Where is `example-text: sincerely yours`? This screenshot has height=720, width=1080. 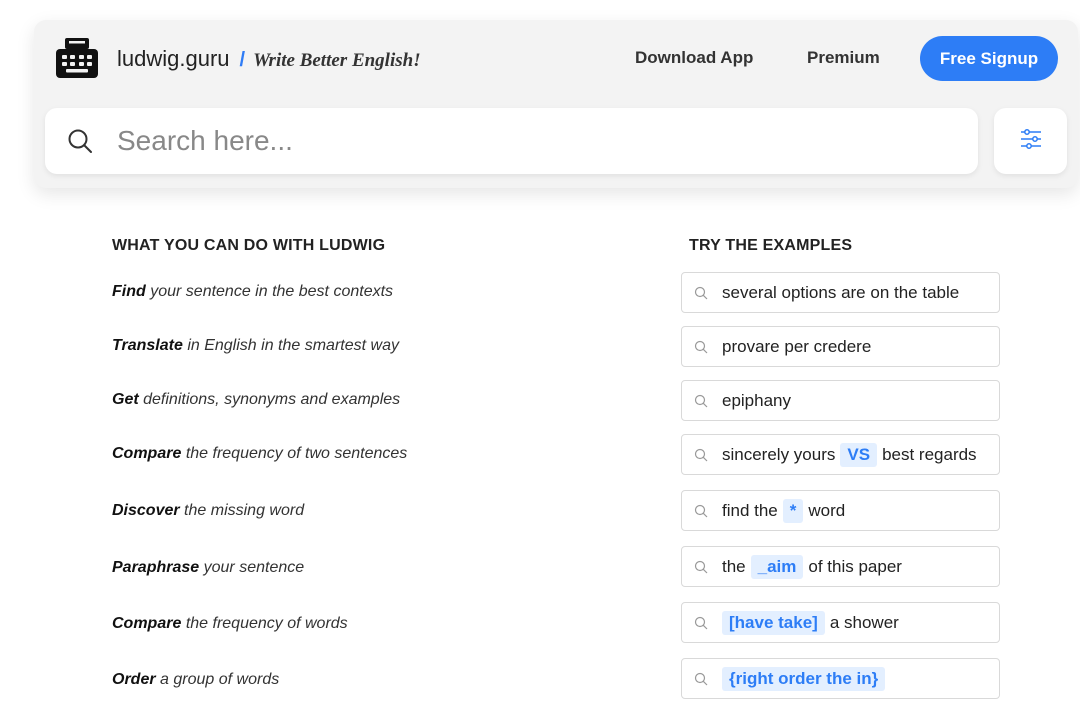 example-text: sincerely yours is located at coordinates (779, 454).